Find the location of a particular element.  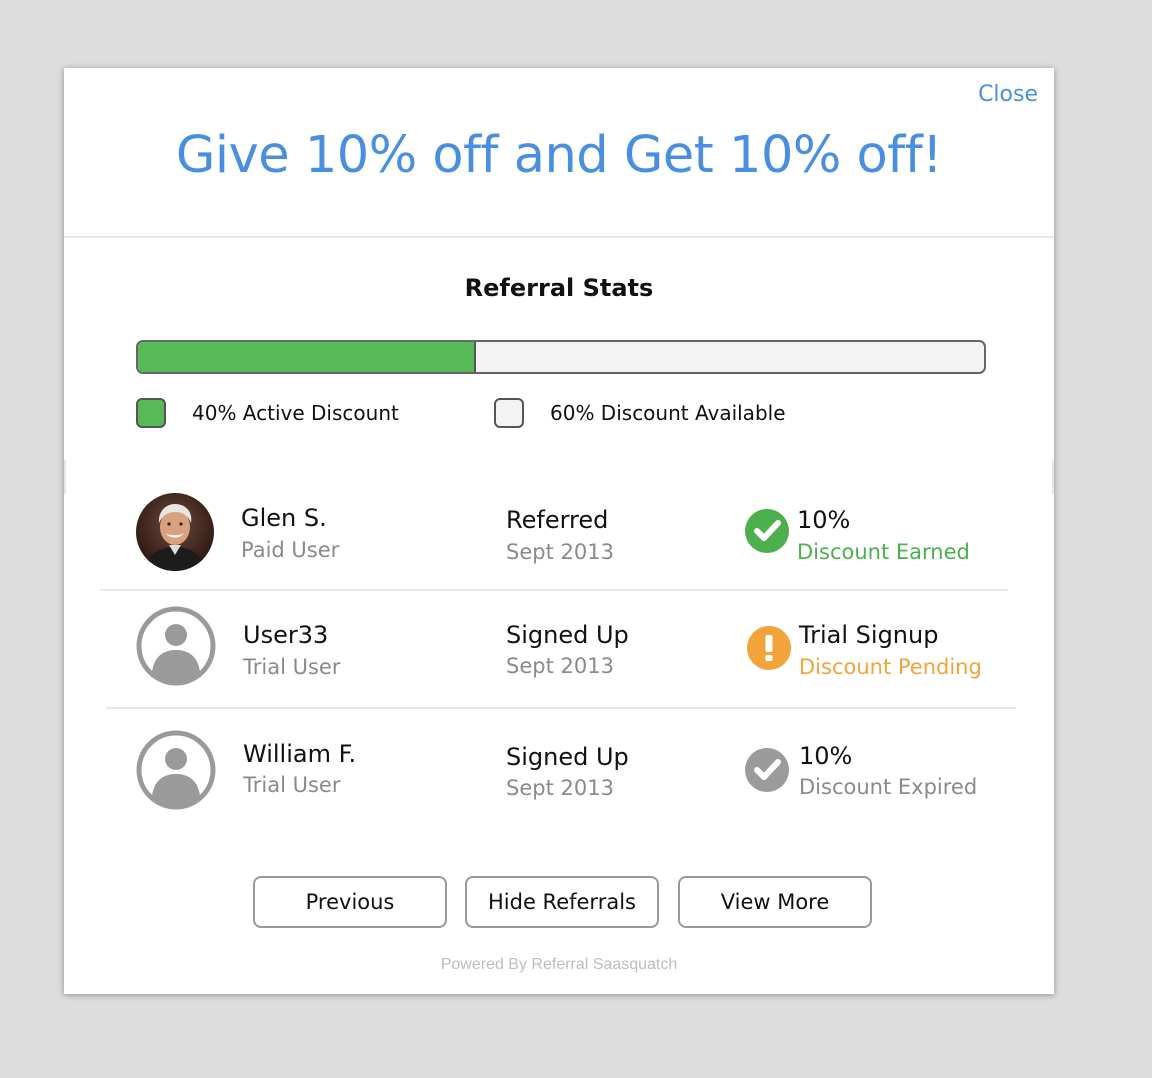

legend-swatch-available is located at coordinates (509, 413).